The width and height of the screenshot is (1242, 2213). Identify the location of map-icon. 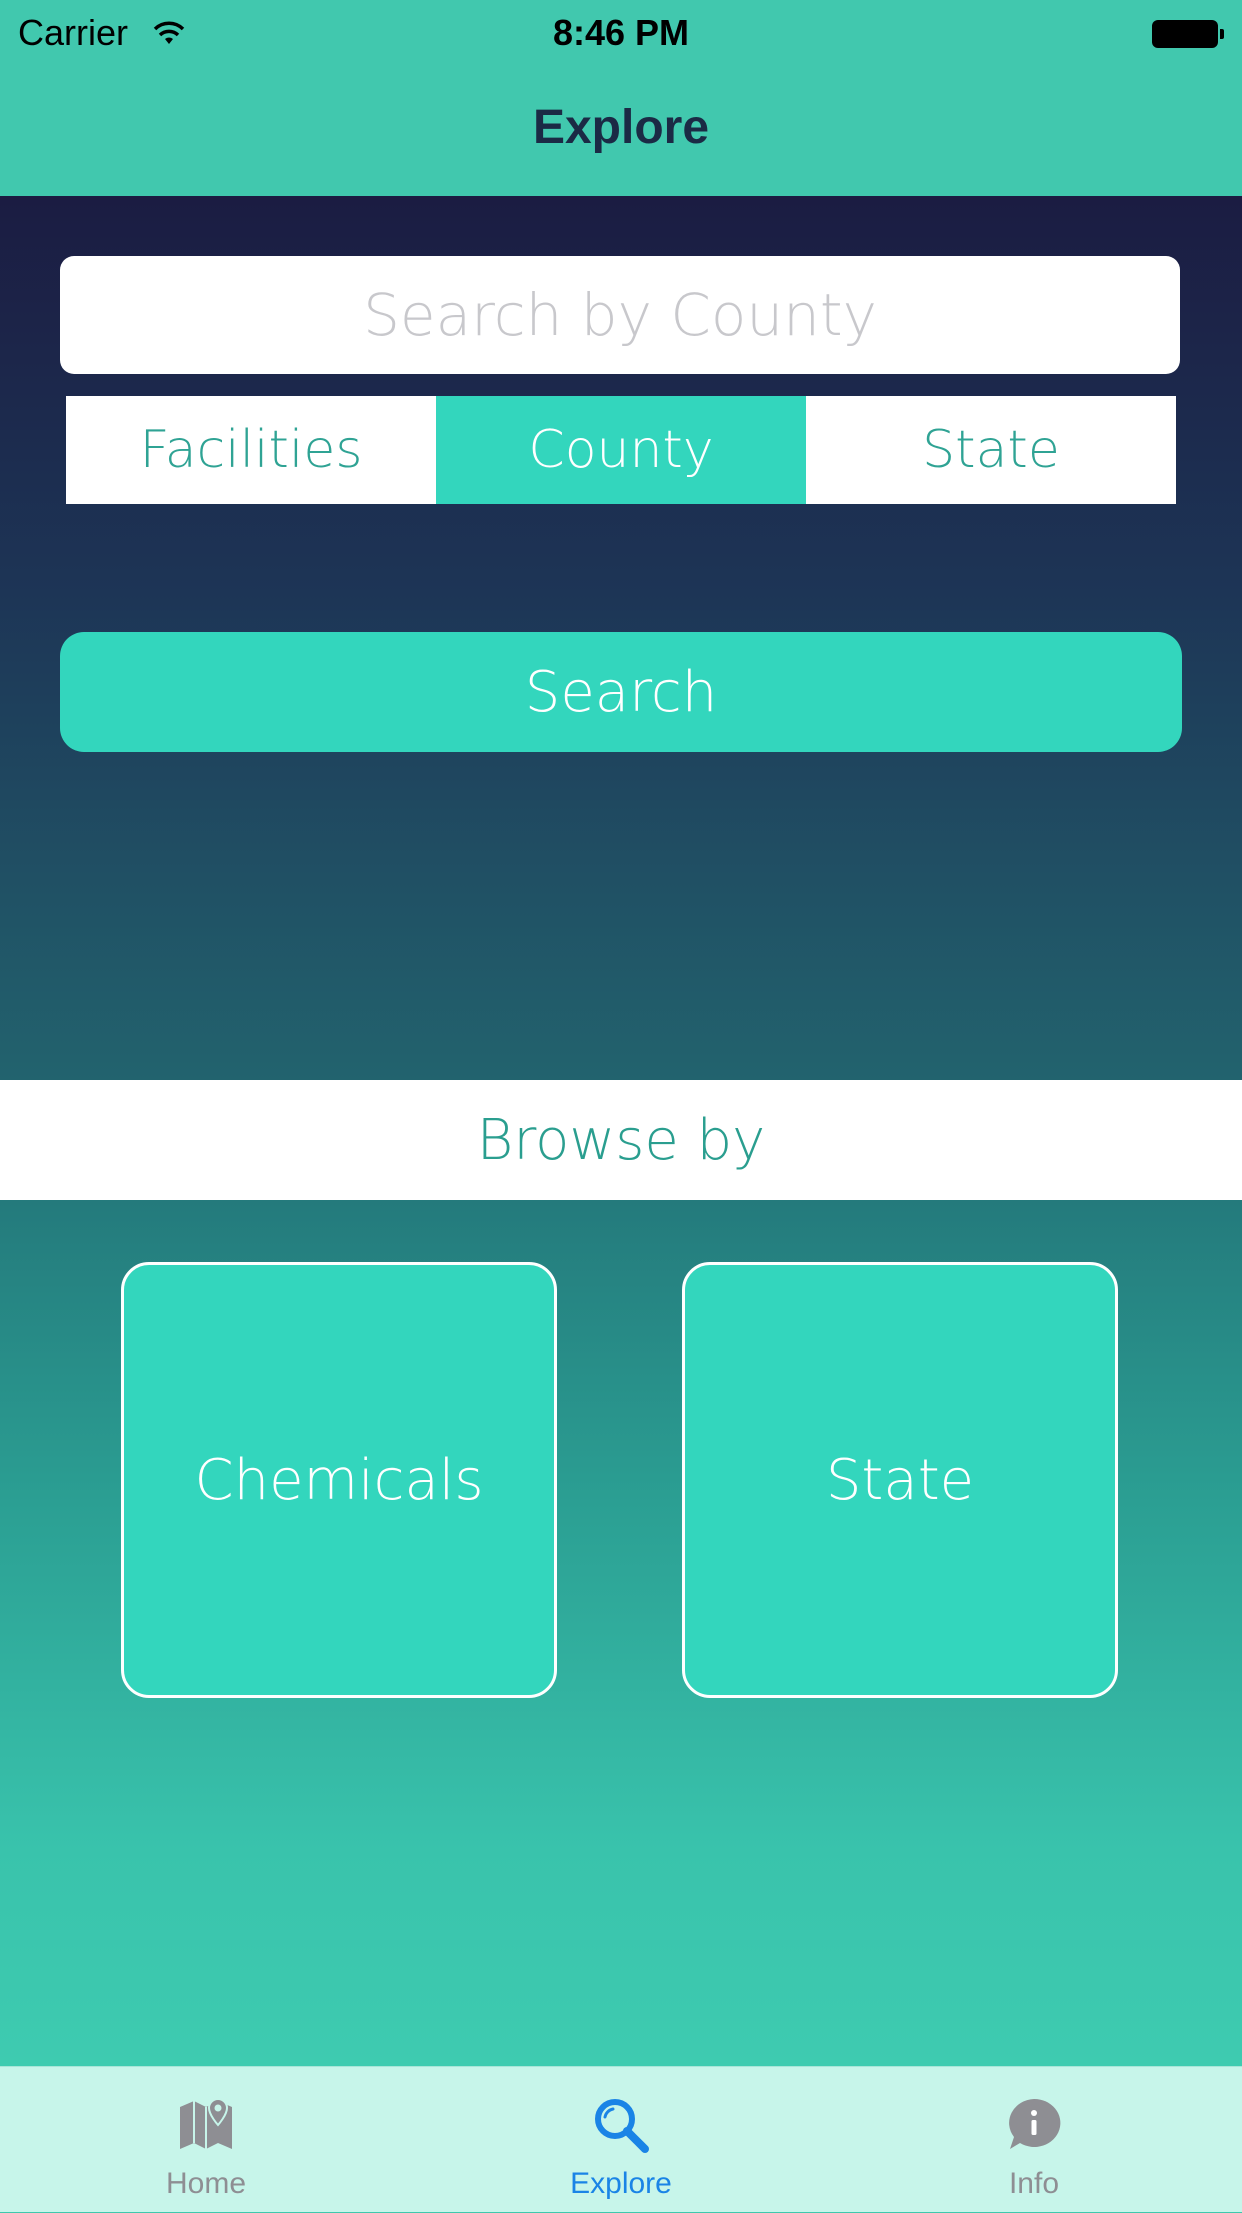
(206, 2123).